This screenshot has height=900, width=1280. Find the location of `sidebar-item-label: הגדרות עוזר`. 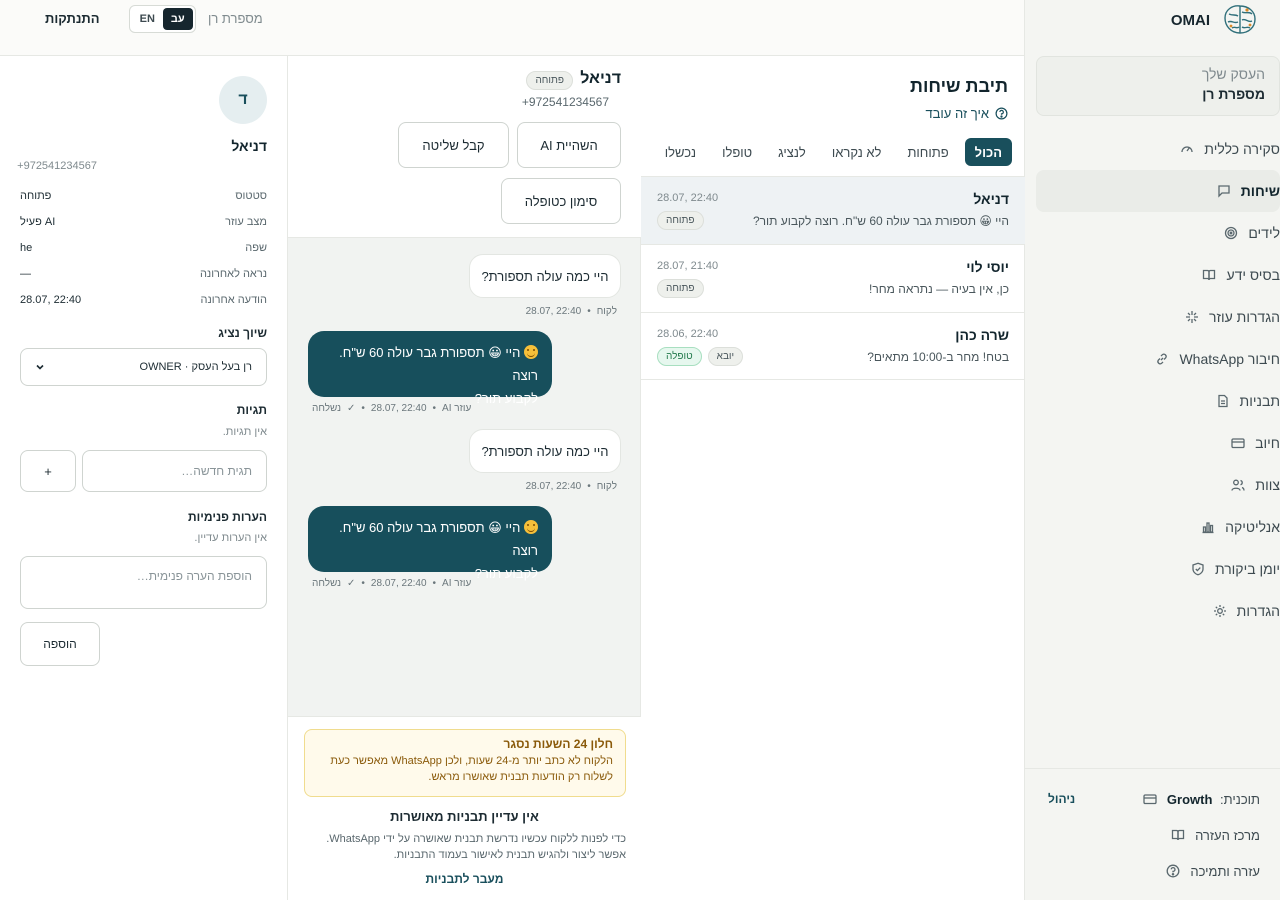

sidebar-item-label: הגדרות עוזר is located at coordinates (1244, 317).